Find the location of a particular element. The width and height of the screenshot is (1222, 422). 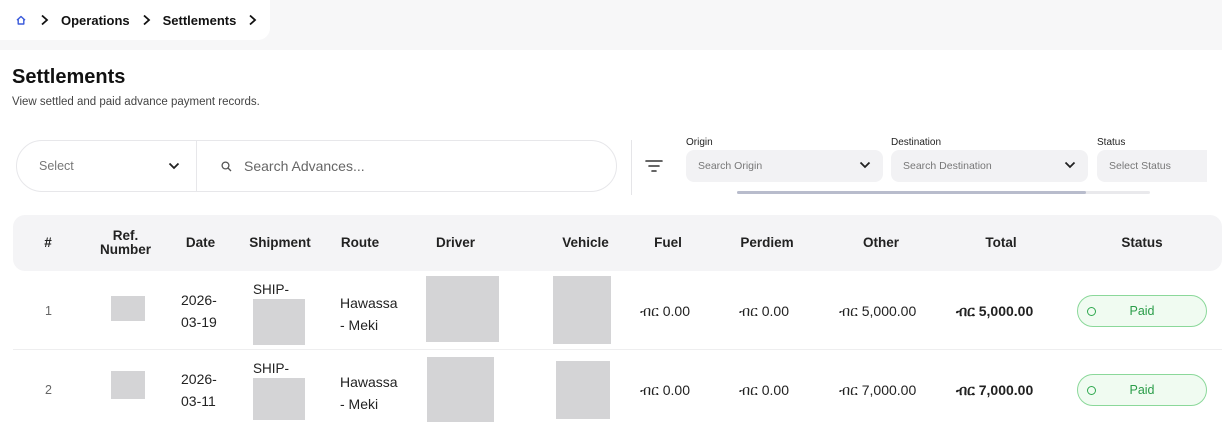

column-header-other: Other is located at coordinates (880, 242).